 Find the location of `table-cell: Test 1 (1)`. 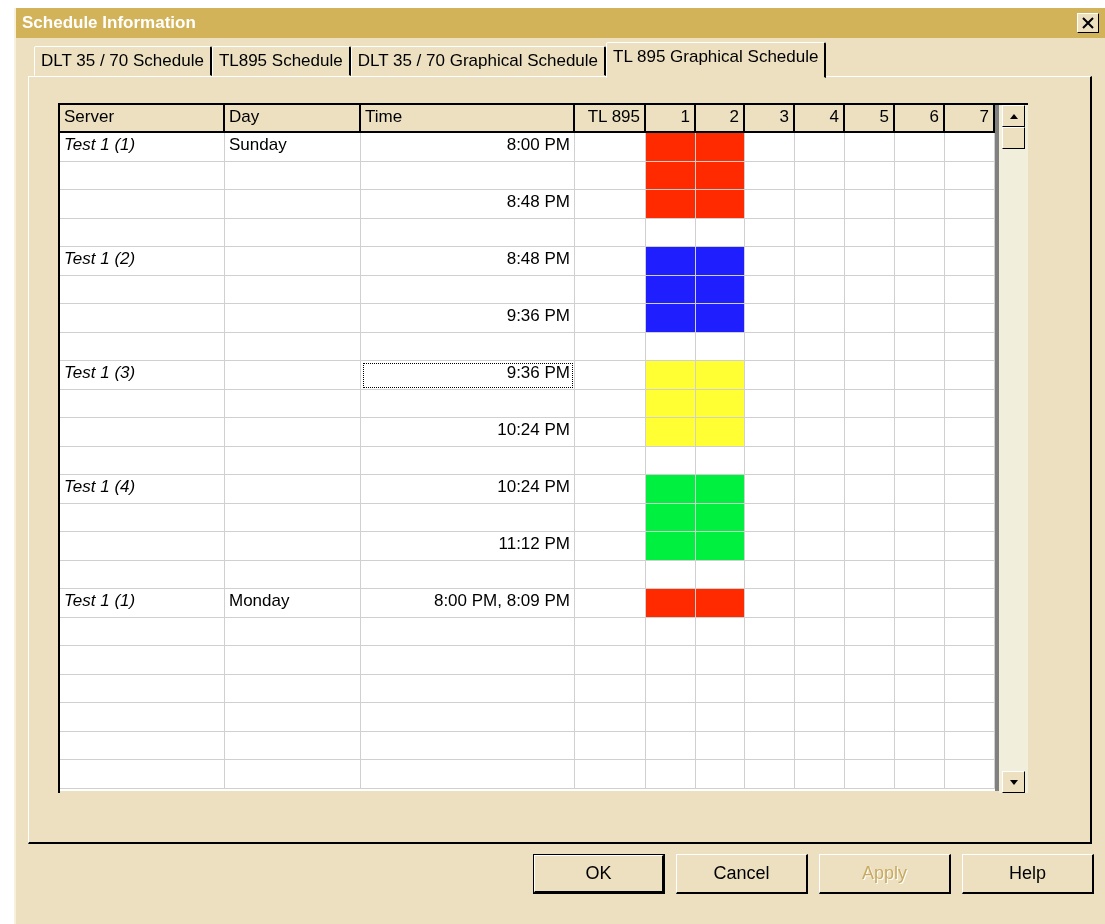

table-cell: Test 1 (1) is located at coordinates (142, 147).